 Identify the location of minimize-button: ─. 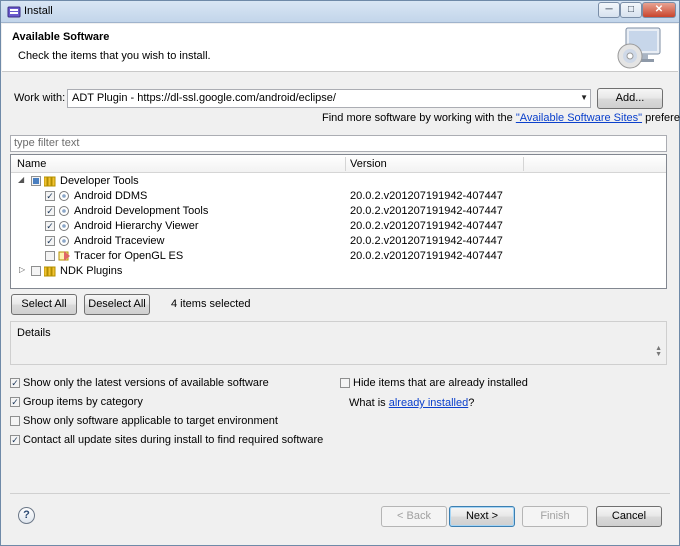
(609, 10).